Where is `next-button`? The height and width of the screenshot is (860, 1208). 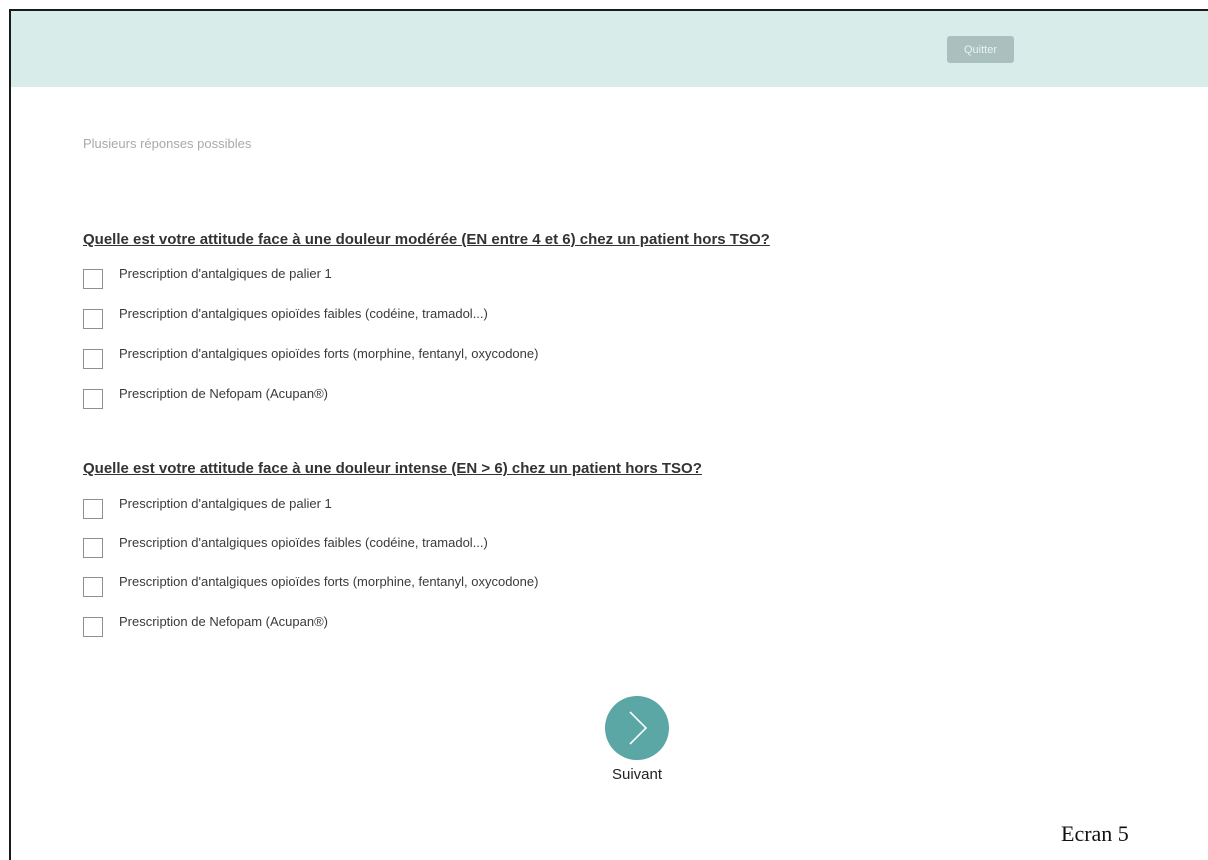
next-button is located at coordinates (637, 728).